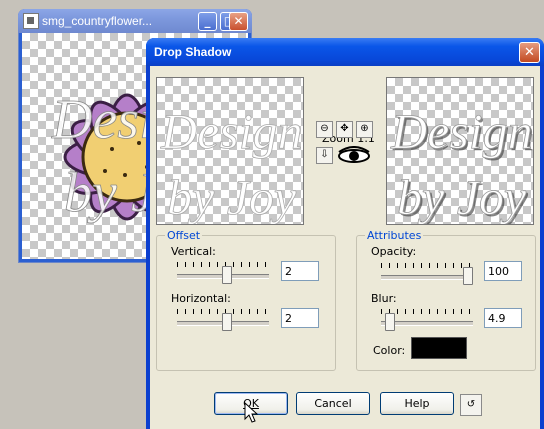 Image resolution: width=544 pixels, height=429 pixels. I want to click on color-label: Color:, so click(389, 350).